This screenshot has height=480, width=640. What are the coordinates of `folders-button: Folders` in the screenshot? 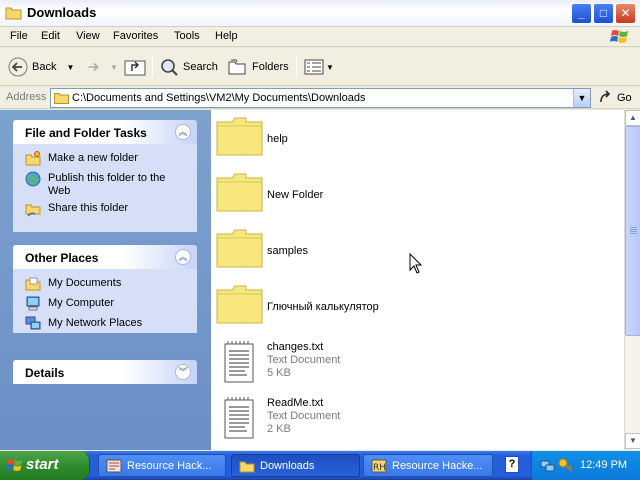 It's located at (258, 67).